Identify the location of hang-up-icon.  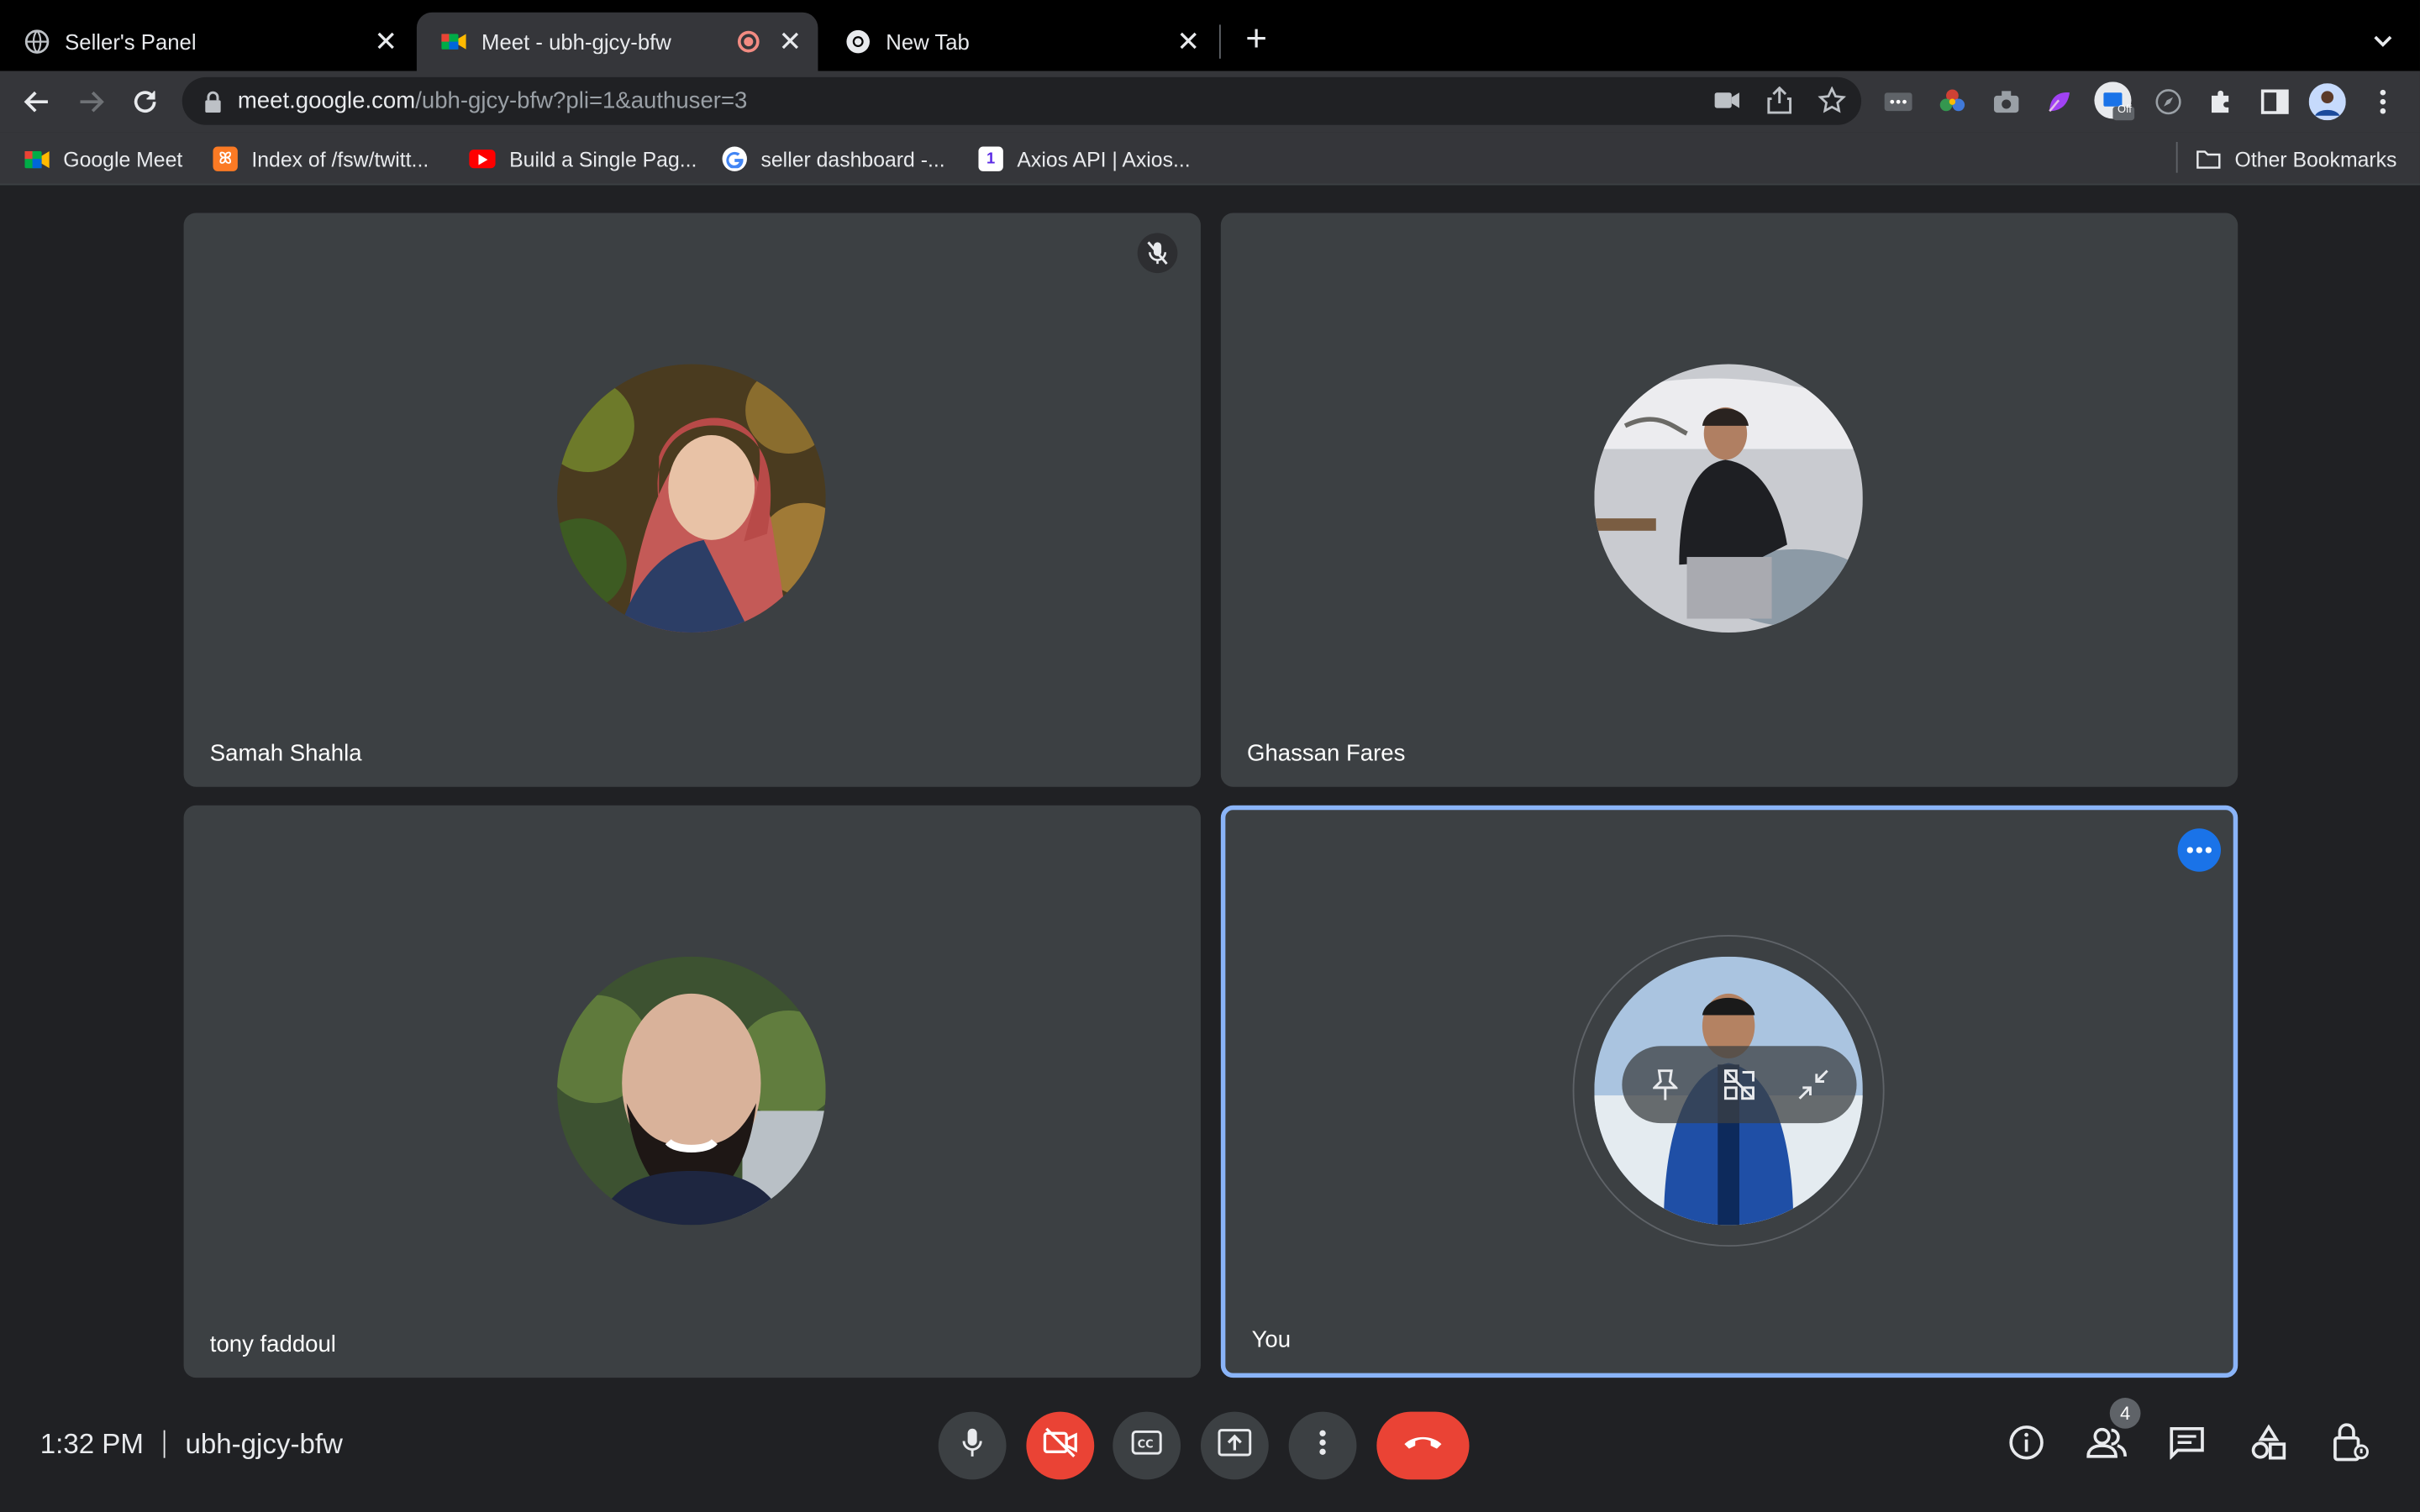
(1423, 1445).